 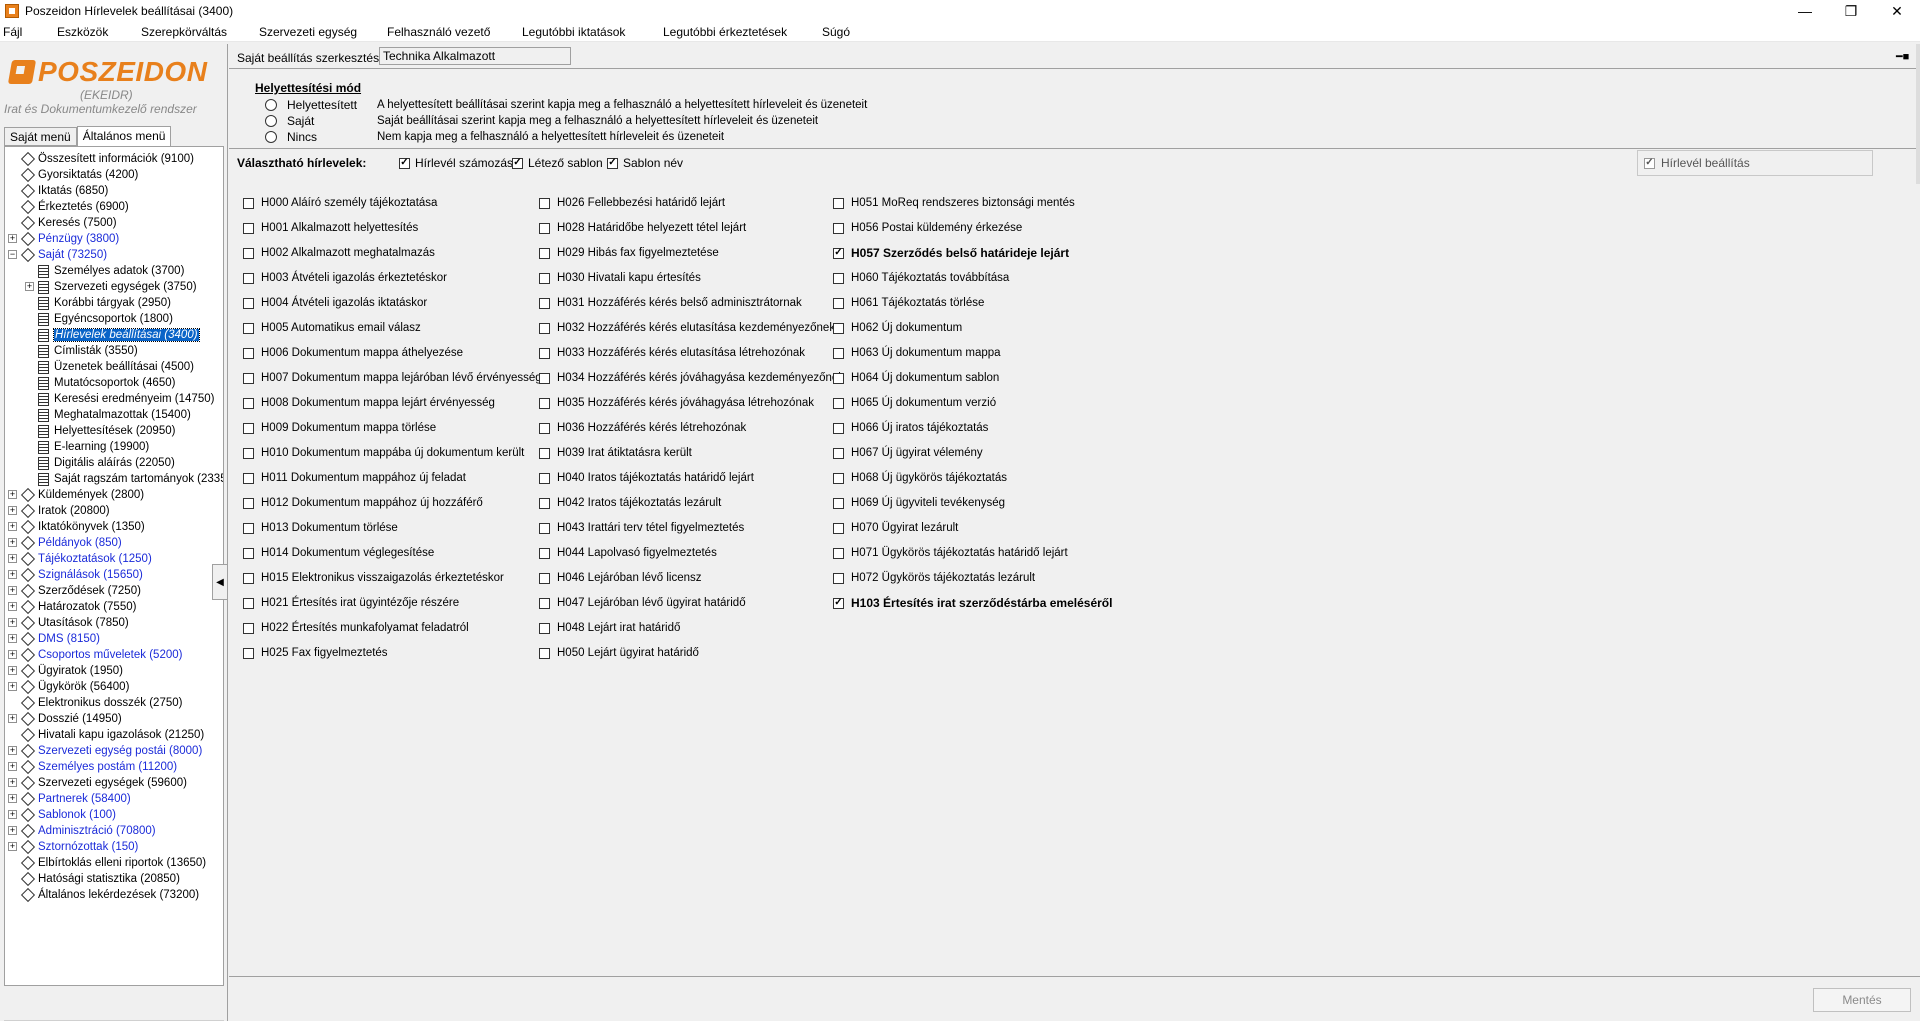 I want to click on tree-item: + Szervezeti egység postái (8000), so click(x=105, y=751).